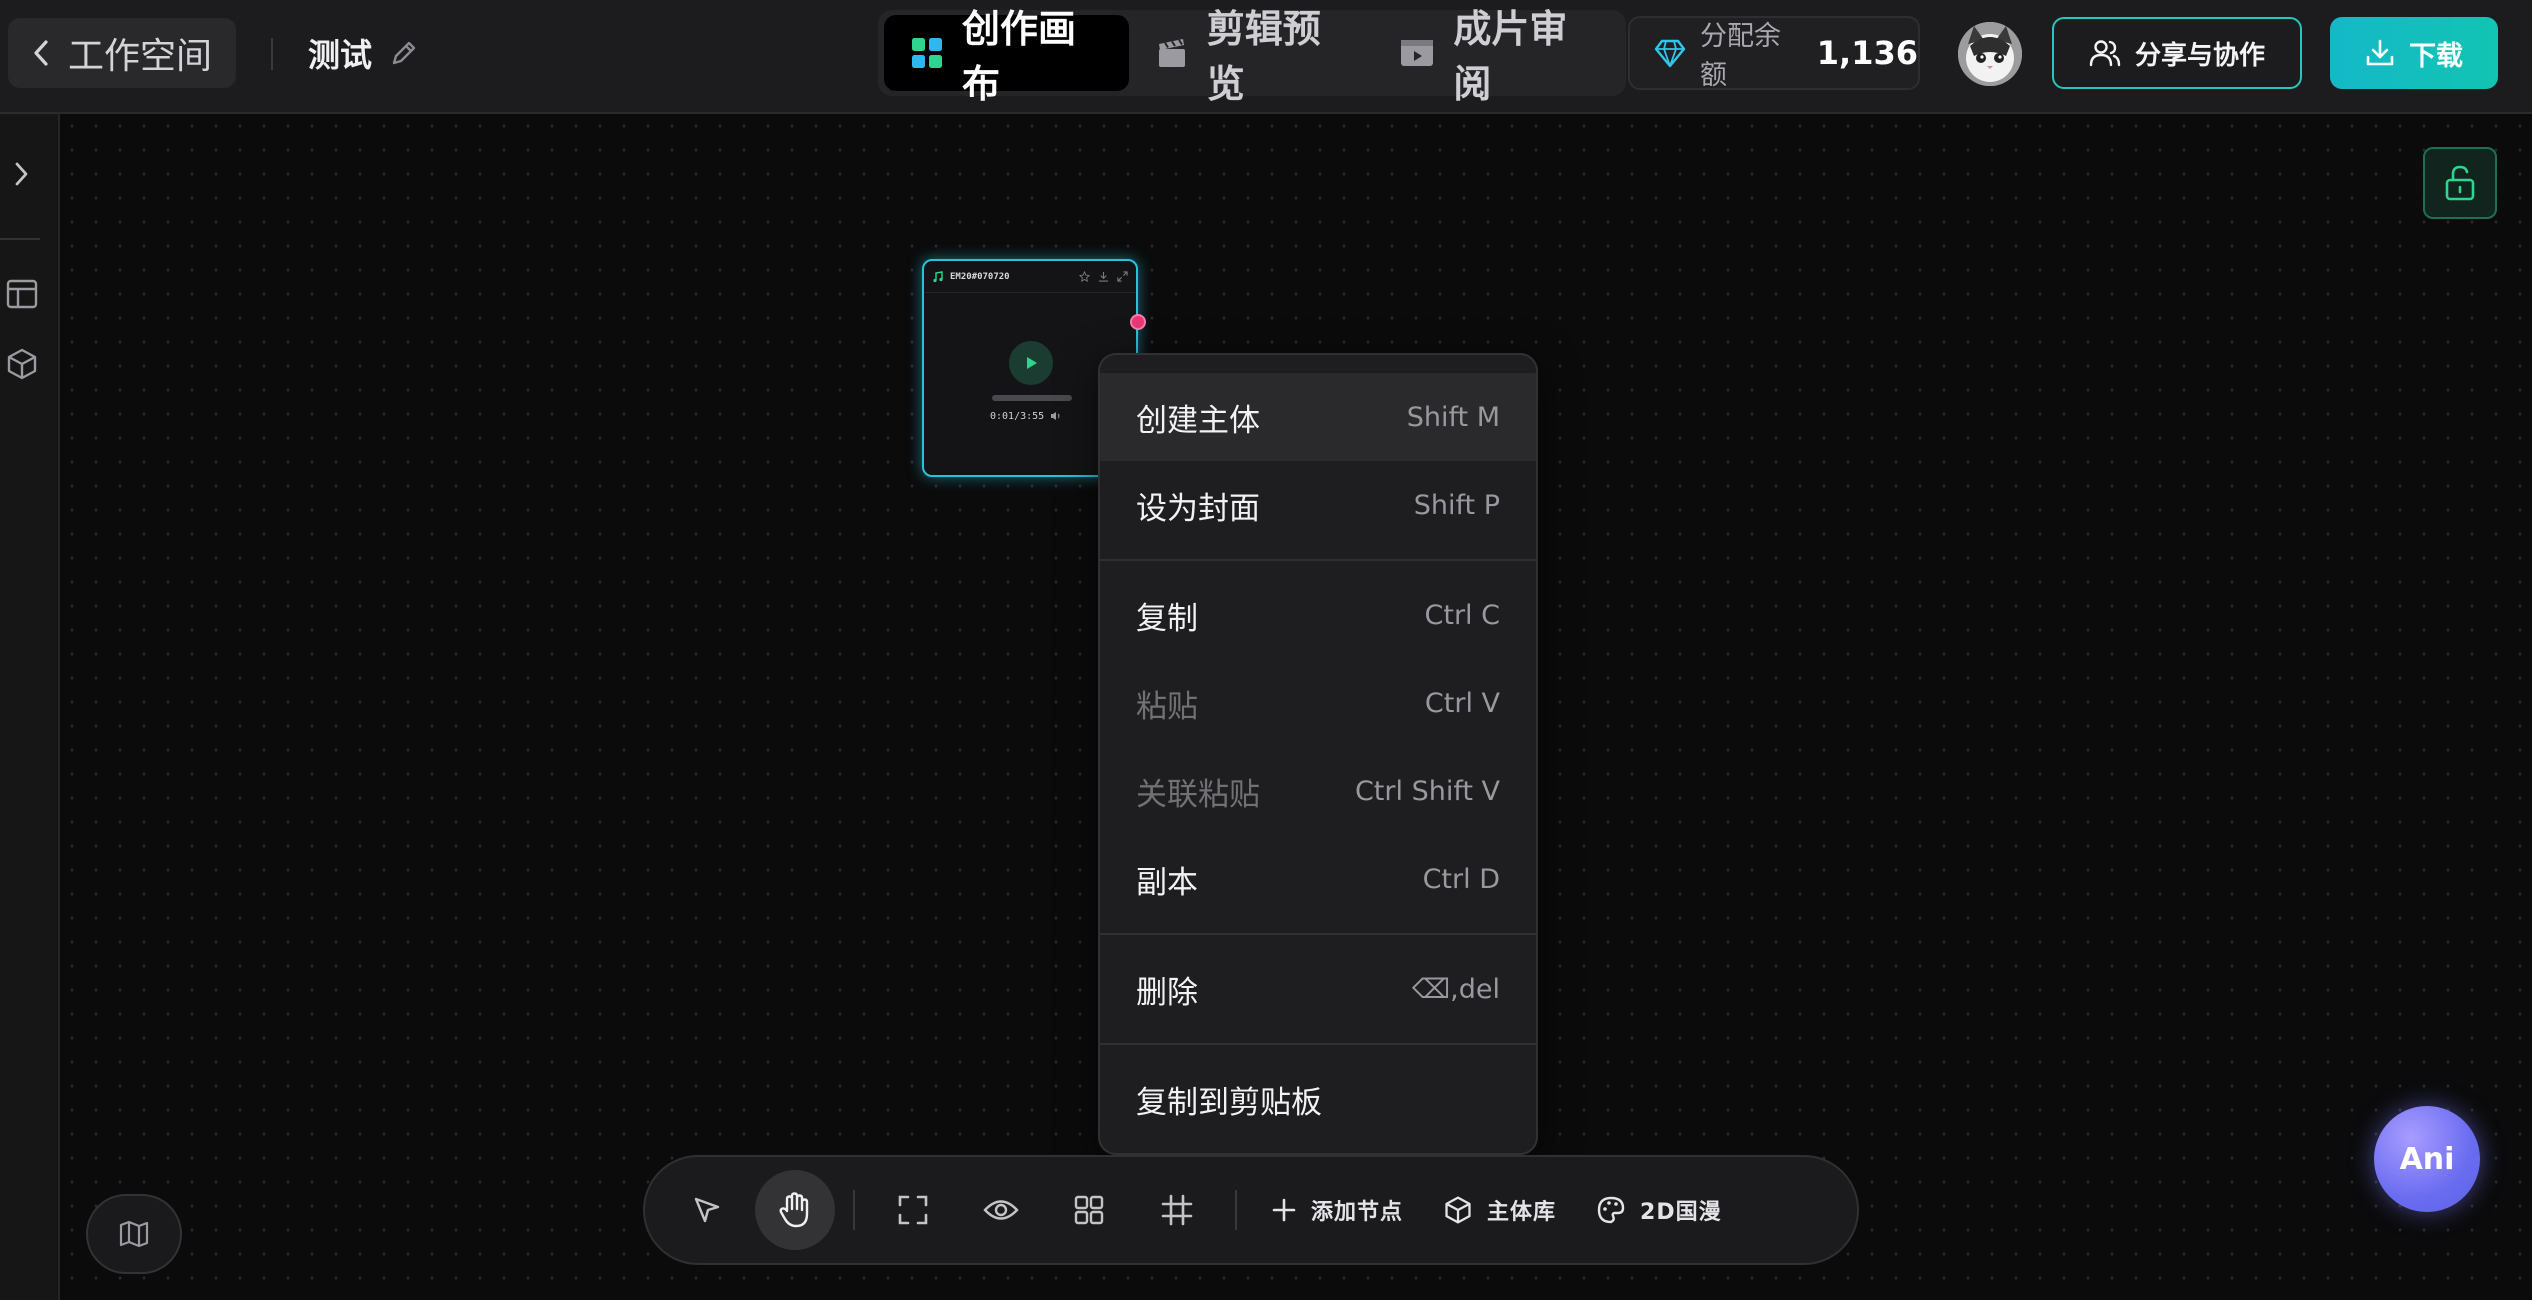 Image resolution: width=2532 pixels, height=1300 pixels. I want to click on plus-icon, so click(1284, 1210).